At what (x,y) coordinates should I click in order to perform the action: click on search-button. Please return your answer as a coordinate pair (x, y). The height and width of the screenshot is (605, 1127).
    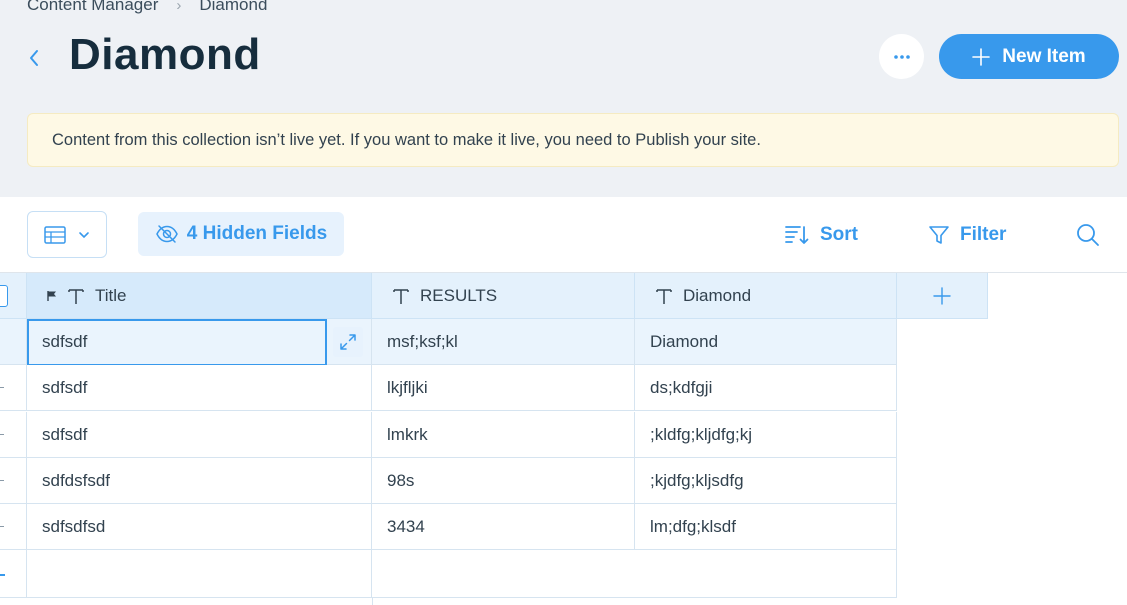
    Looking at the image, I should click on (1088, 235).